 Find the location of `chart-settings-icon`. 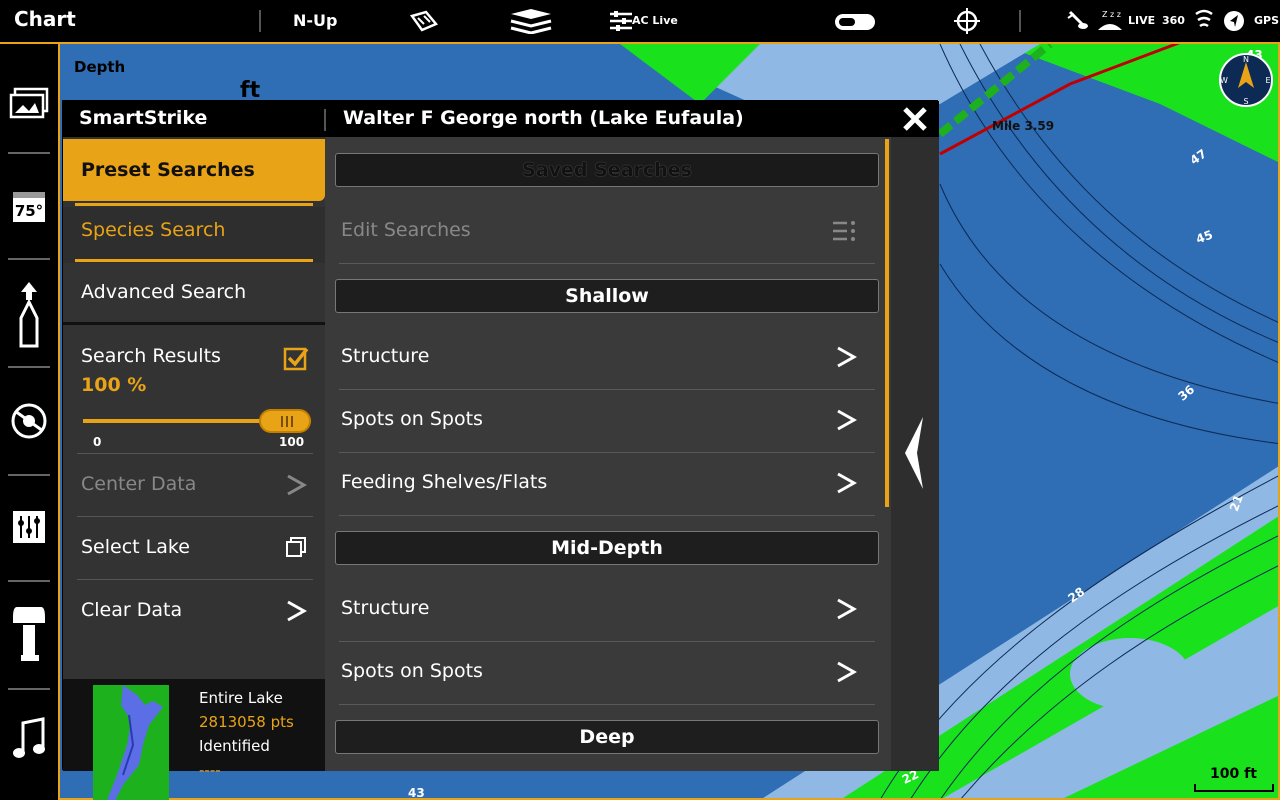

chart-settings-icon is located at coordinates (424, 24).